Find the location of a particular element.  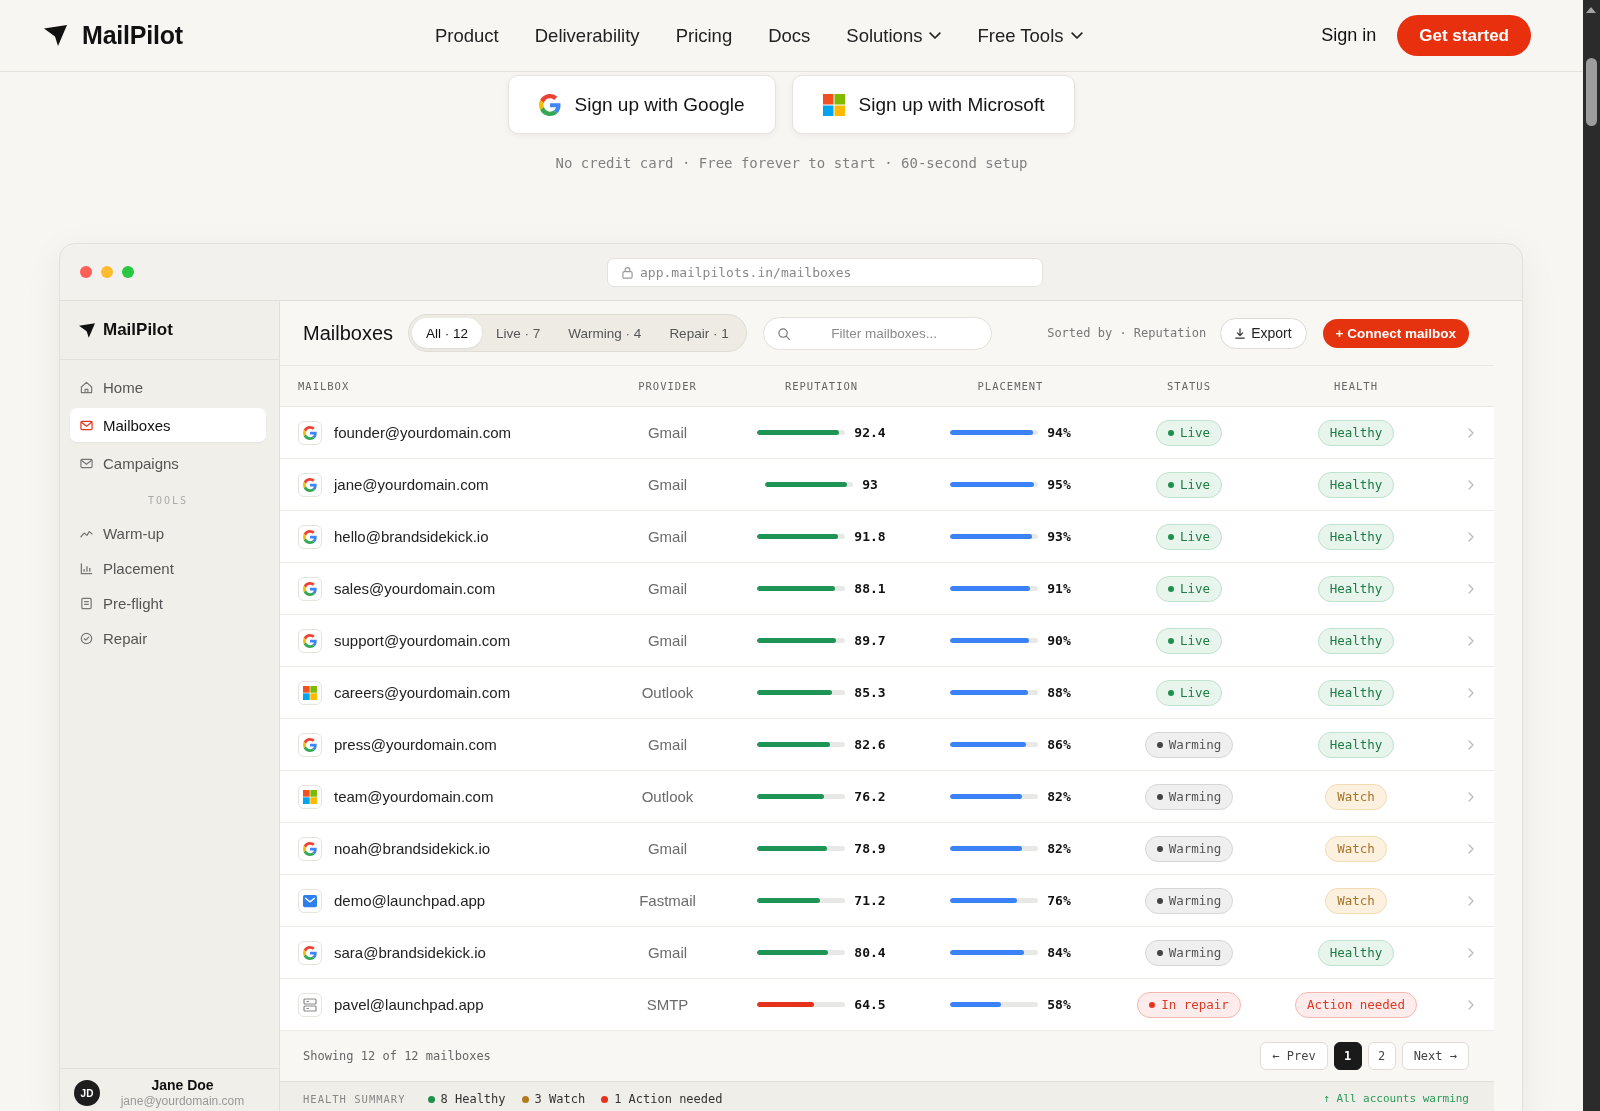

export-button: Export is located at coordinates (1263, 333).